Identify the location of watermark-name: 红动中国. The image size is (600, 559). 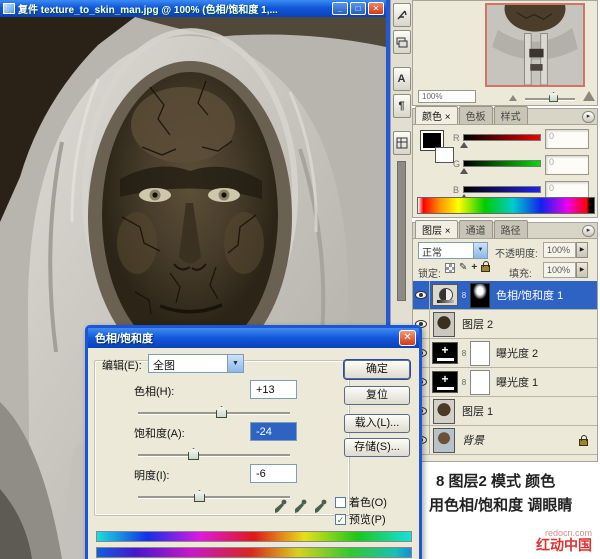
(564, 545).